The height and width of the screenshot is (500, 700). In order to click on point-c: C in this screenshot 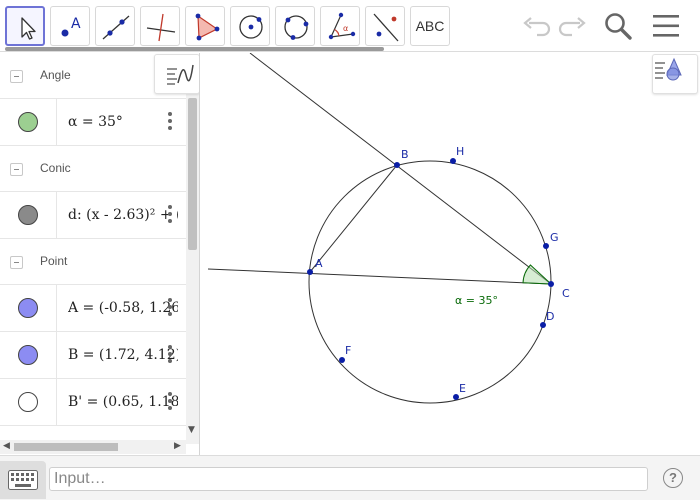, I will do `click(559, 290)`.